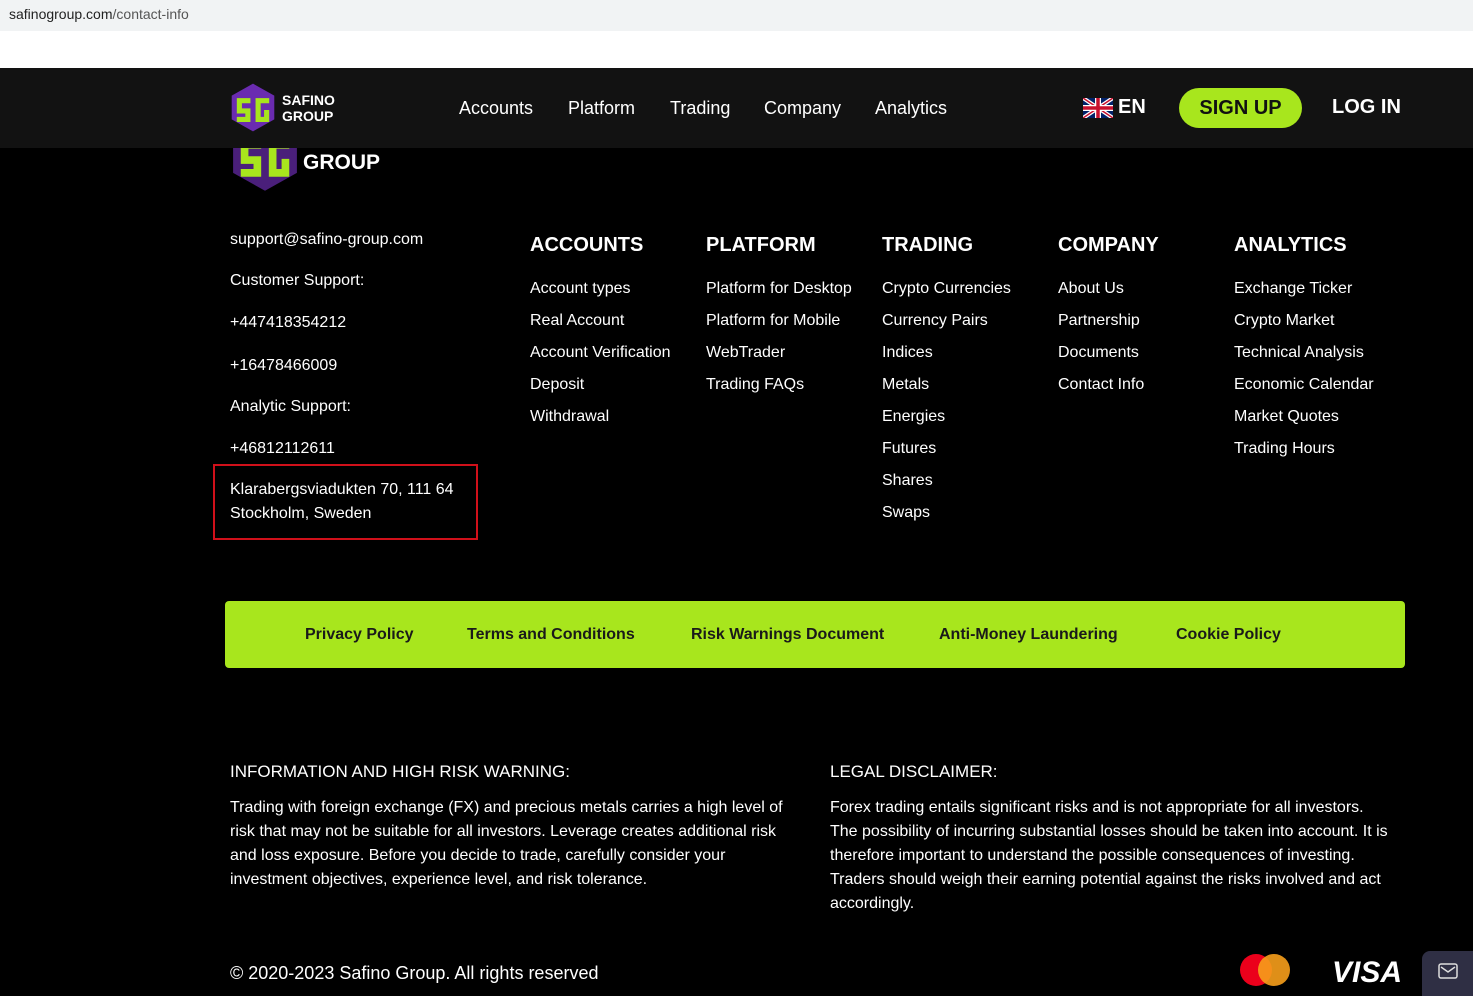 The height and width of the screenshot is (996, 1473). What do you see at coordinates (587, 245) in the screenshot?
I see `column-heading-accounts: ACCOUNTS` at bounding box center [587, 245].